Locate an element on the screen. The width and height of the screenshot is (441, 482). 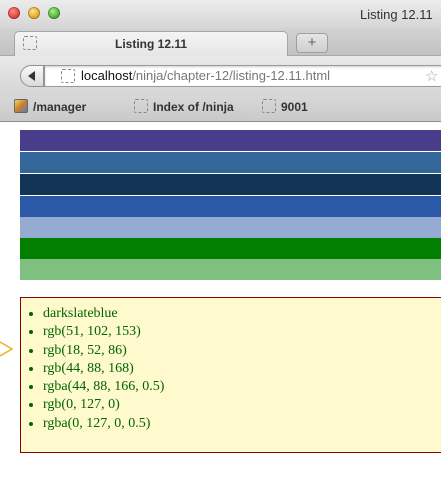
list-item: rgb(44, 88, 168) is located at coordinates (242, 369).